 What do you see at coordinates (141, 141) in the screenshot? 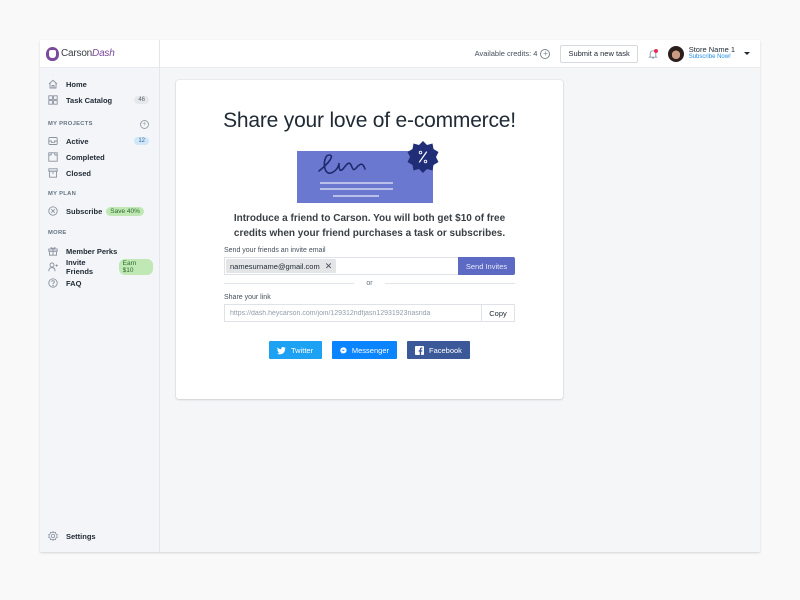
I see `count-badge: 12` at bounding box center [141, 141].